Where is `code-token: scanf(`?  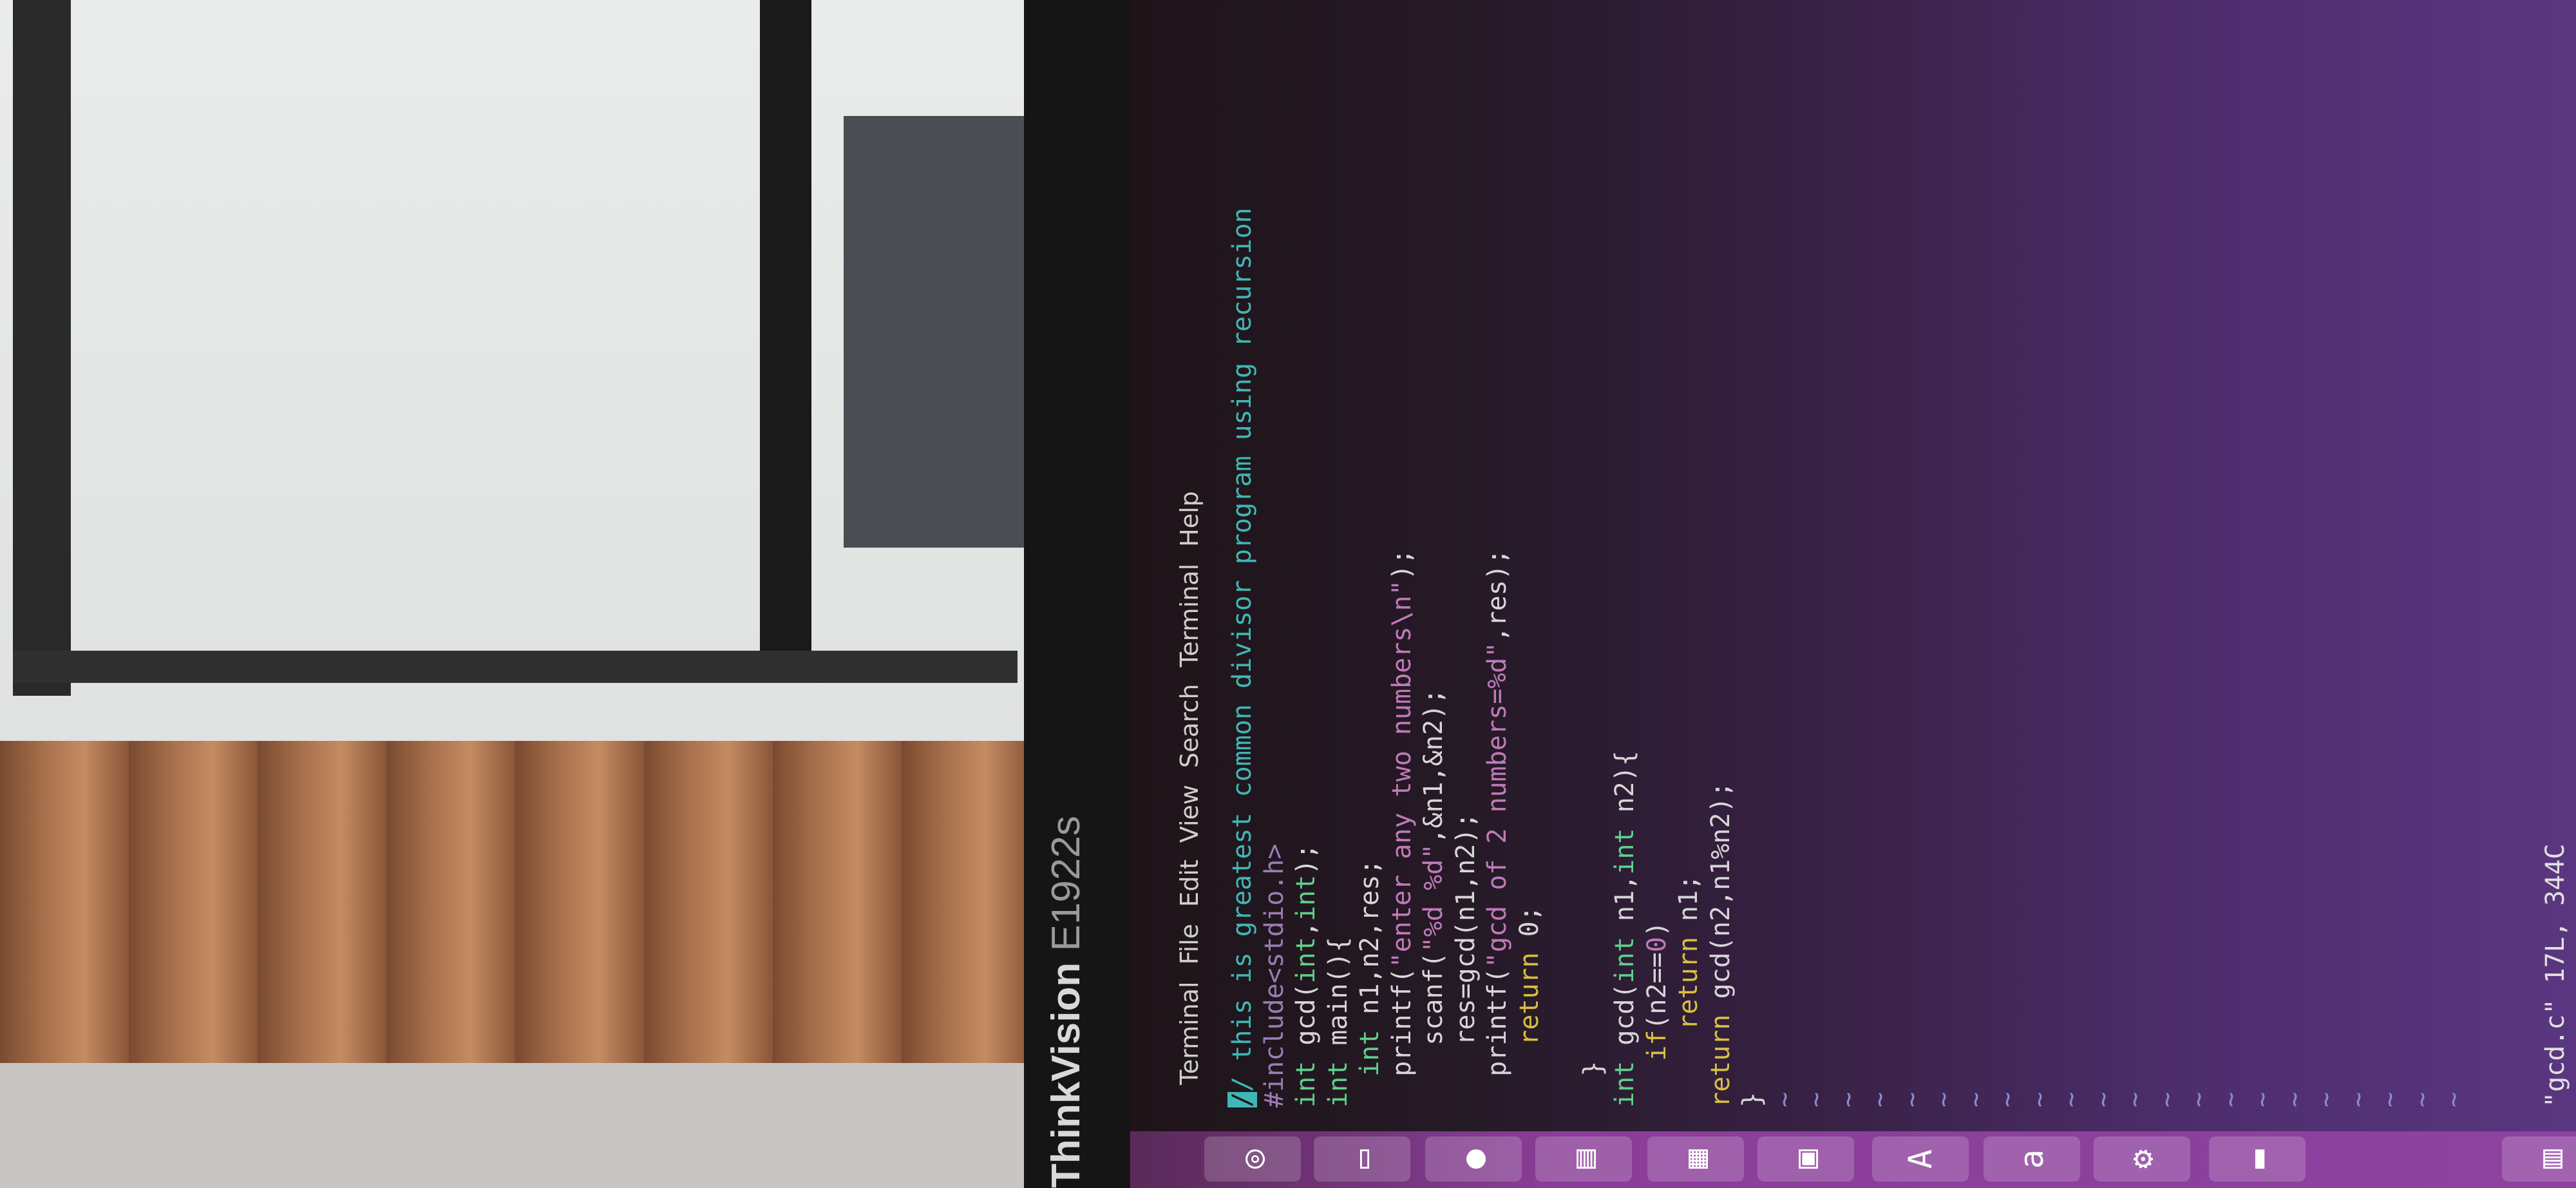
code-token: scanf( is located at coordinates (1434, 1029).